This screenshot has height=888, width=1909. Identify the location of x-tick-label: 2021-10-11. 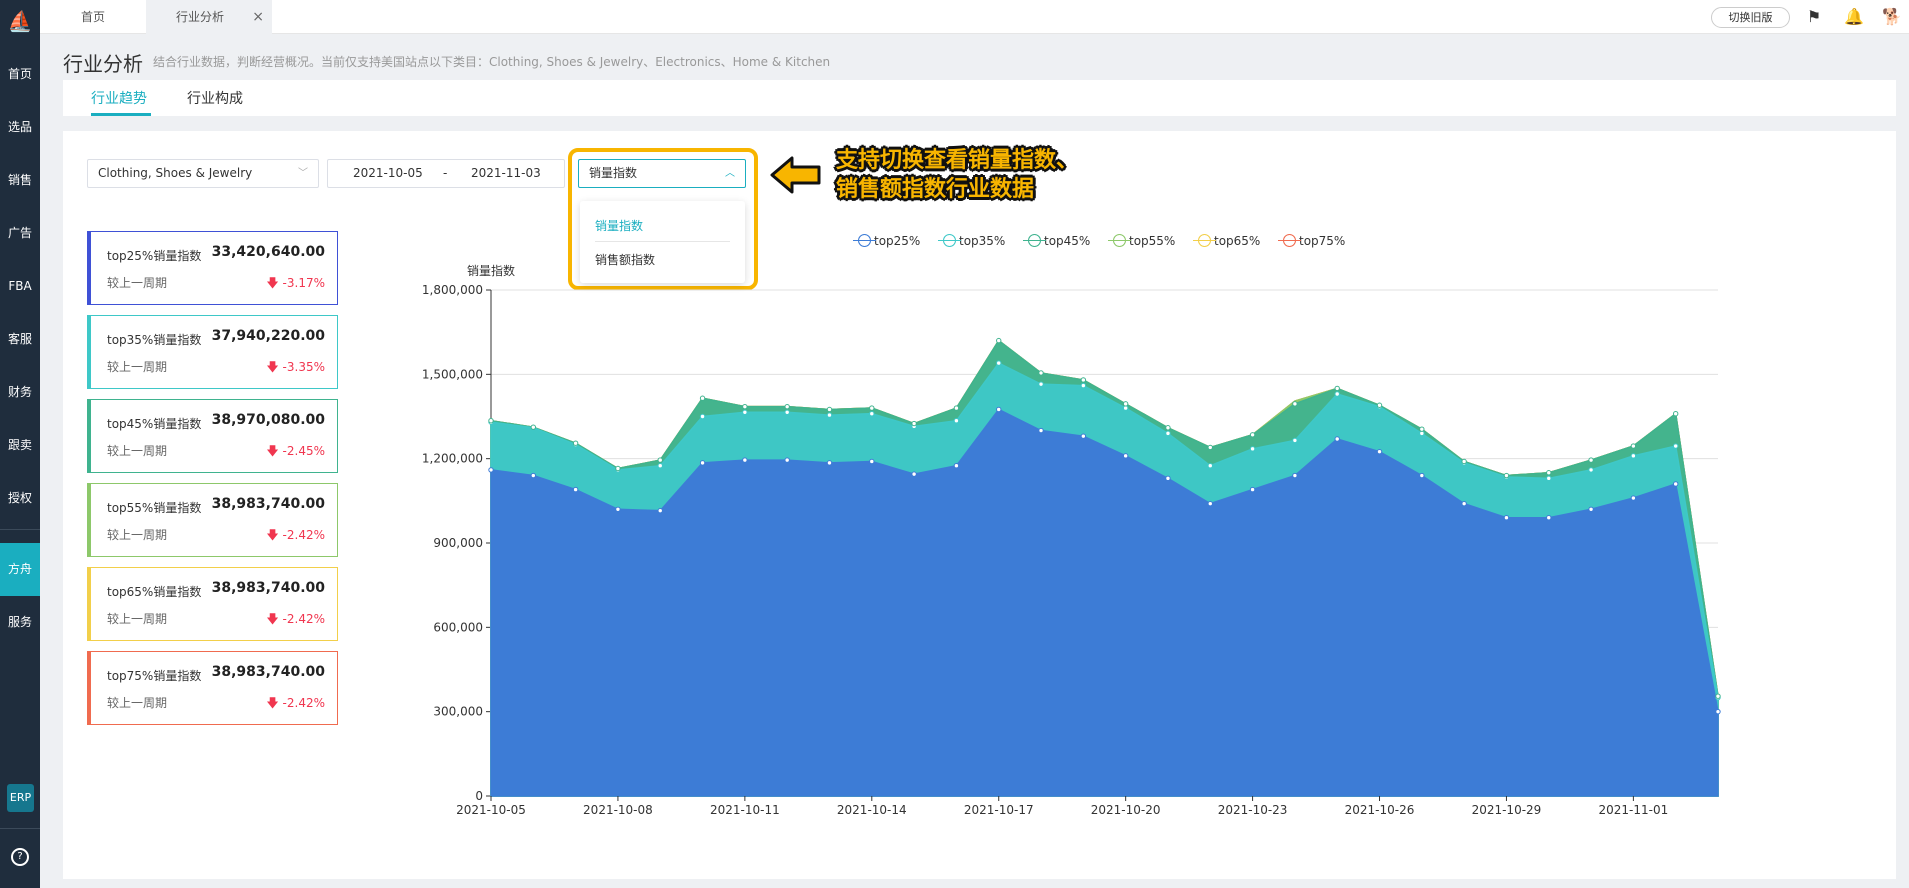
(745, 810).